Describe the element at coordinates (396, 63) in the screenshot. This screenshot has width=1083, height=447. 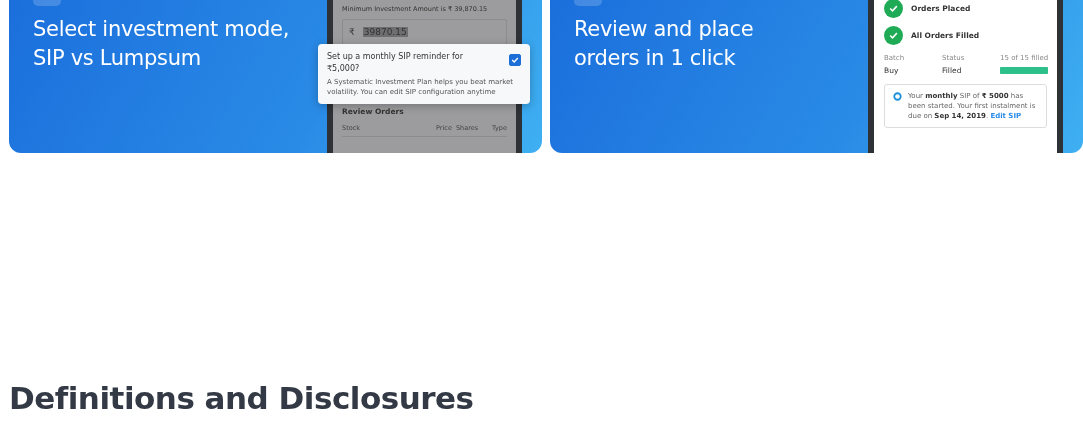
I see `popup-question: Set up a monthly SIP reminder for ₹5,000?` at that location.